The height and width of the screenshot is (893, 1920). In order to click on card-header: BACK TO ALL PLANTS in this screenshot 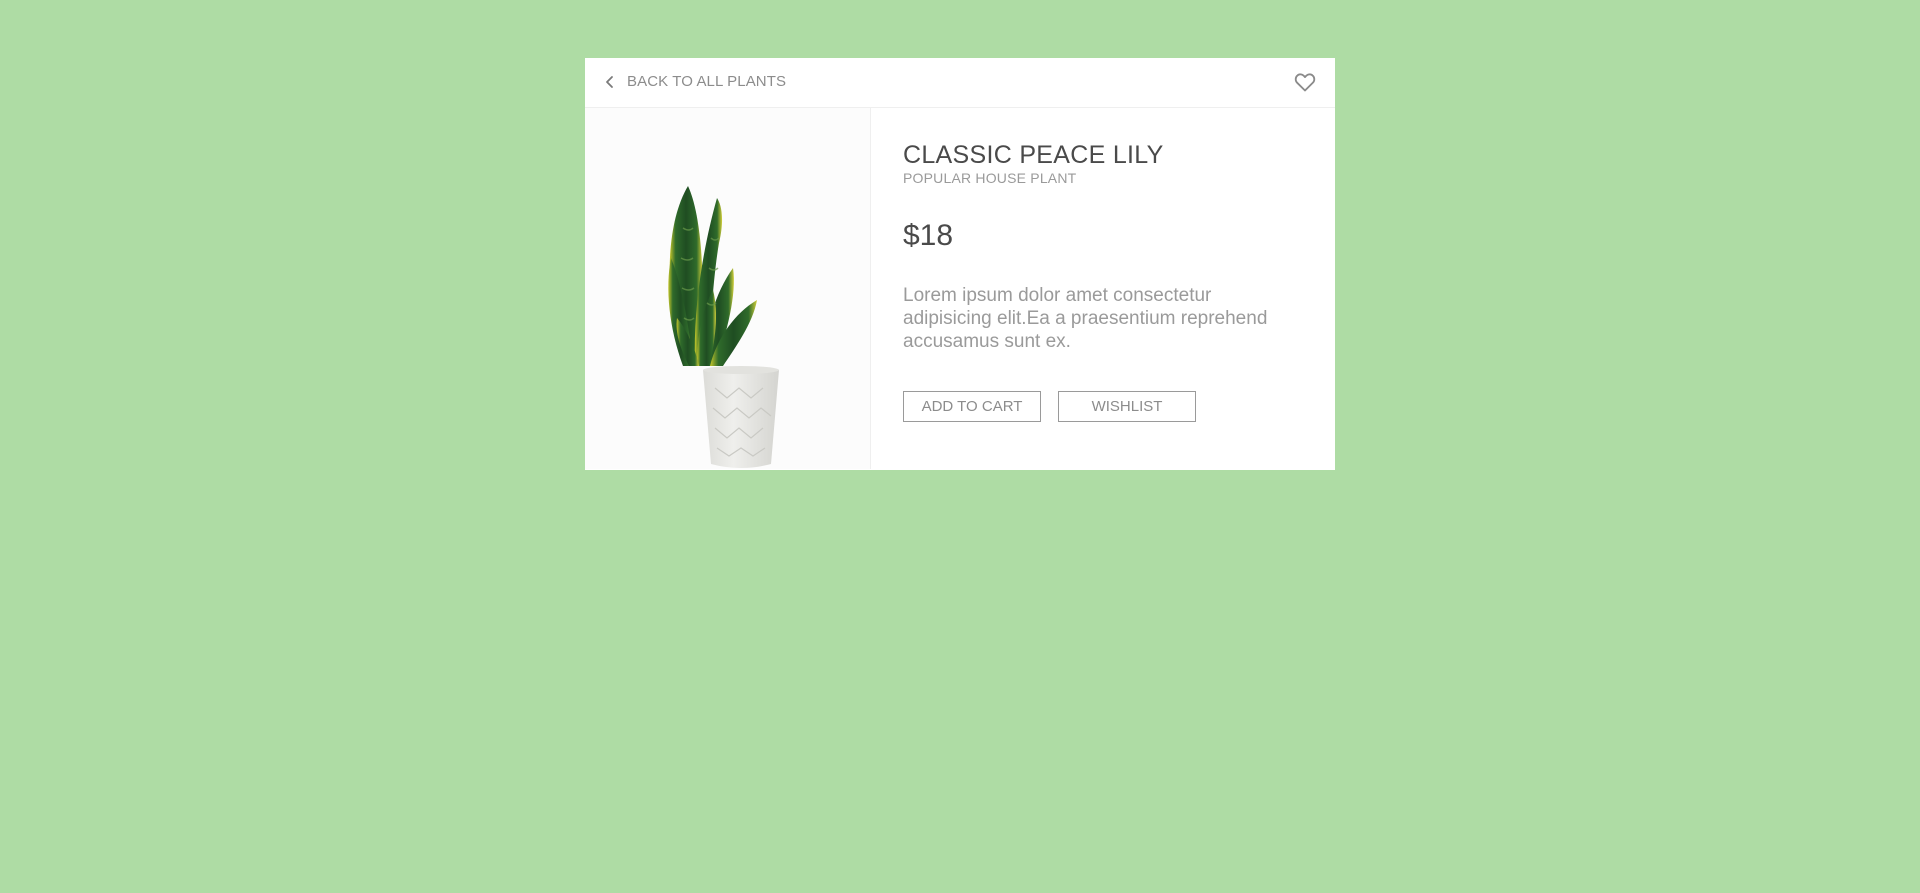, I will do `click(960, 83)`.